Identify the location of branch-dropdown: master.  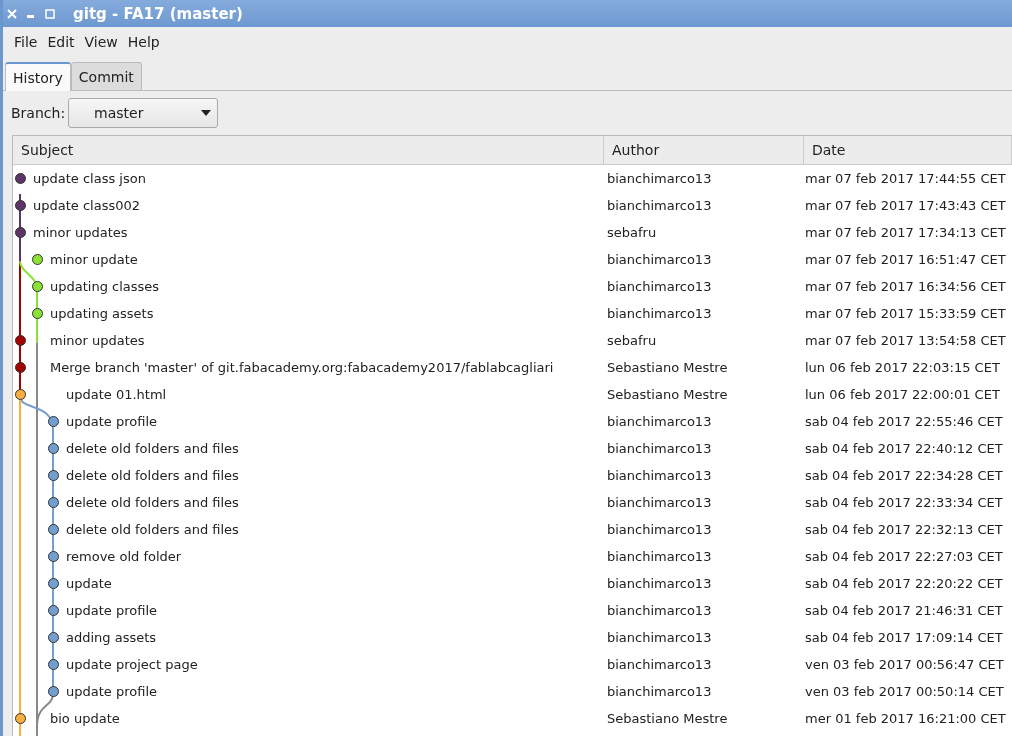
(143, 113).